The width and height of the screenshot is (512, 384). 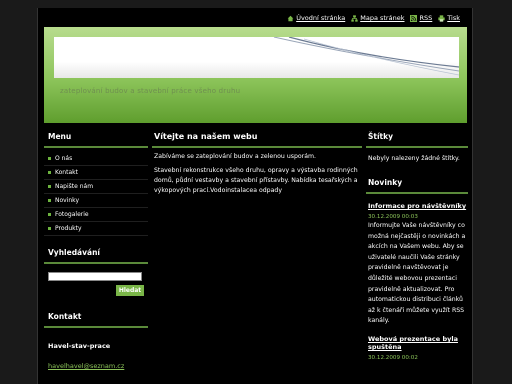 What do you see at coordinates (67, 200) in the screenshot?
I see `menu-item-label: Novinky` at bounding box center [67, 200].